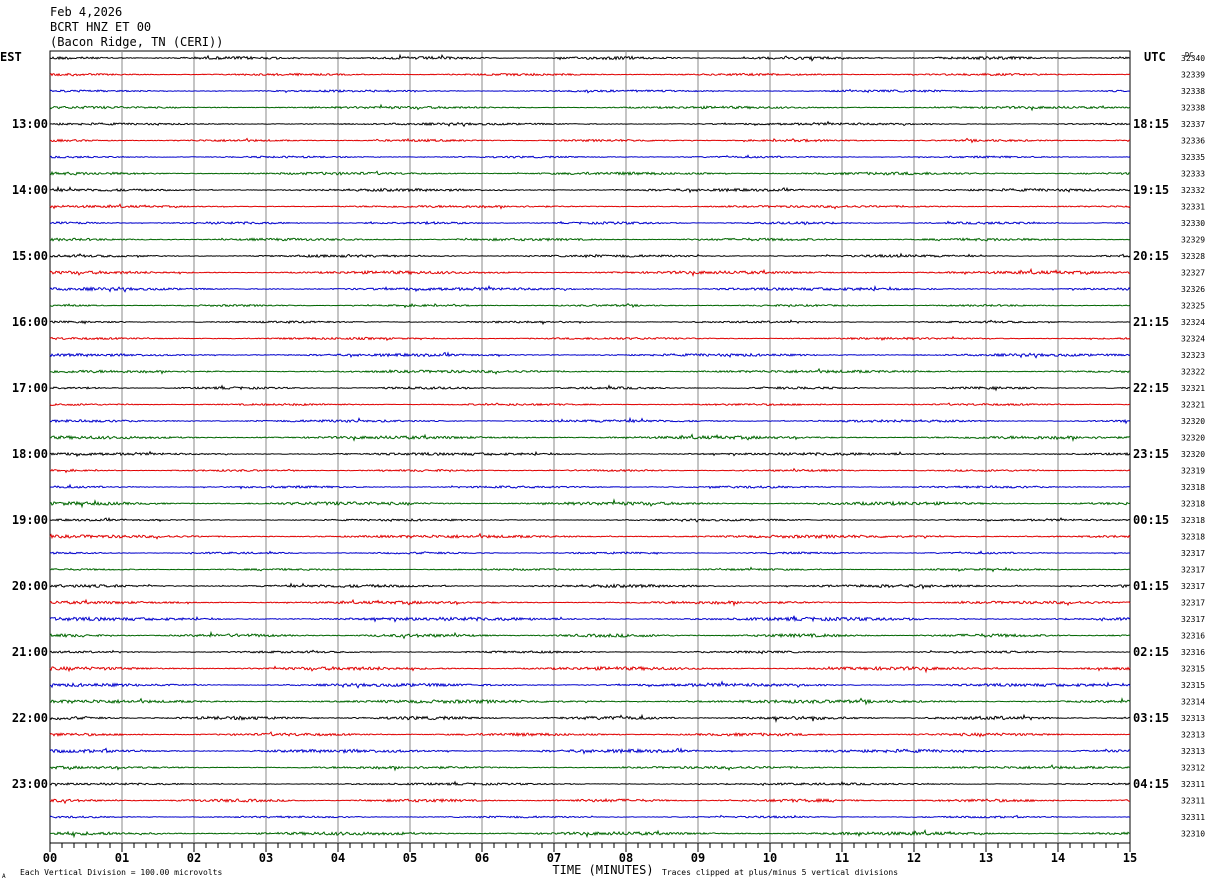 The height and width of the screenshot is (886, 1210). I want to click on left-hour-label: 15:00, so click(30, 256).